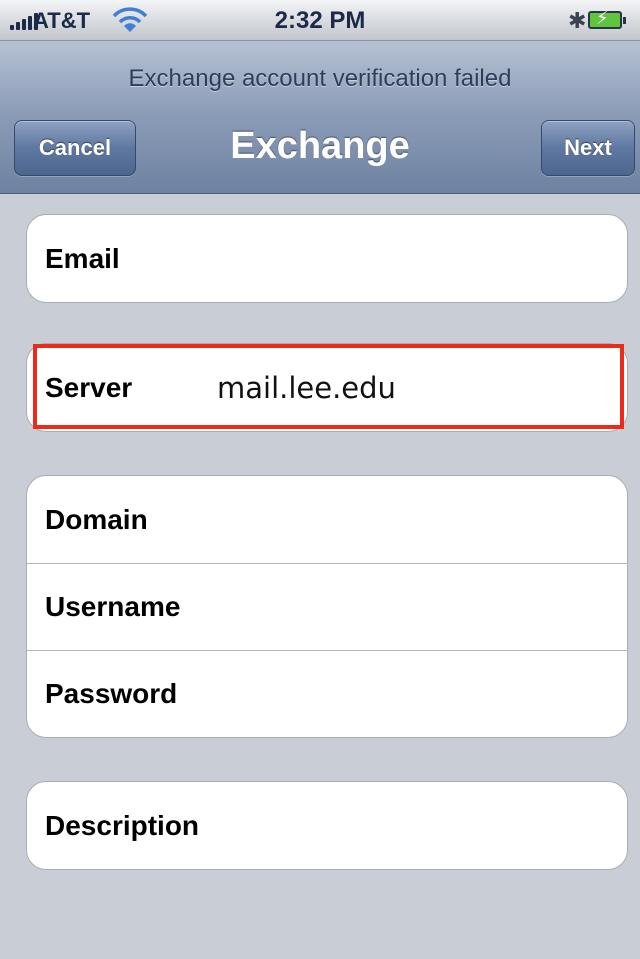 The width and height of the screenshot is (640, 959). Describe the element at coordinates (320, 78) in the screenshot. I see `verification-error-prompt: Exchange account verification failed` at that location.